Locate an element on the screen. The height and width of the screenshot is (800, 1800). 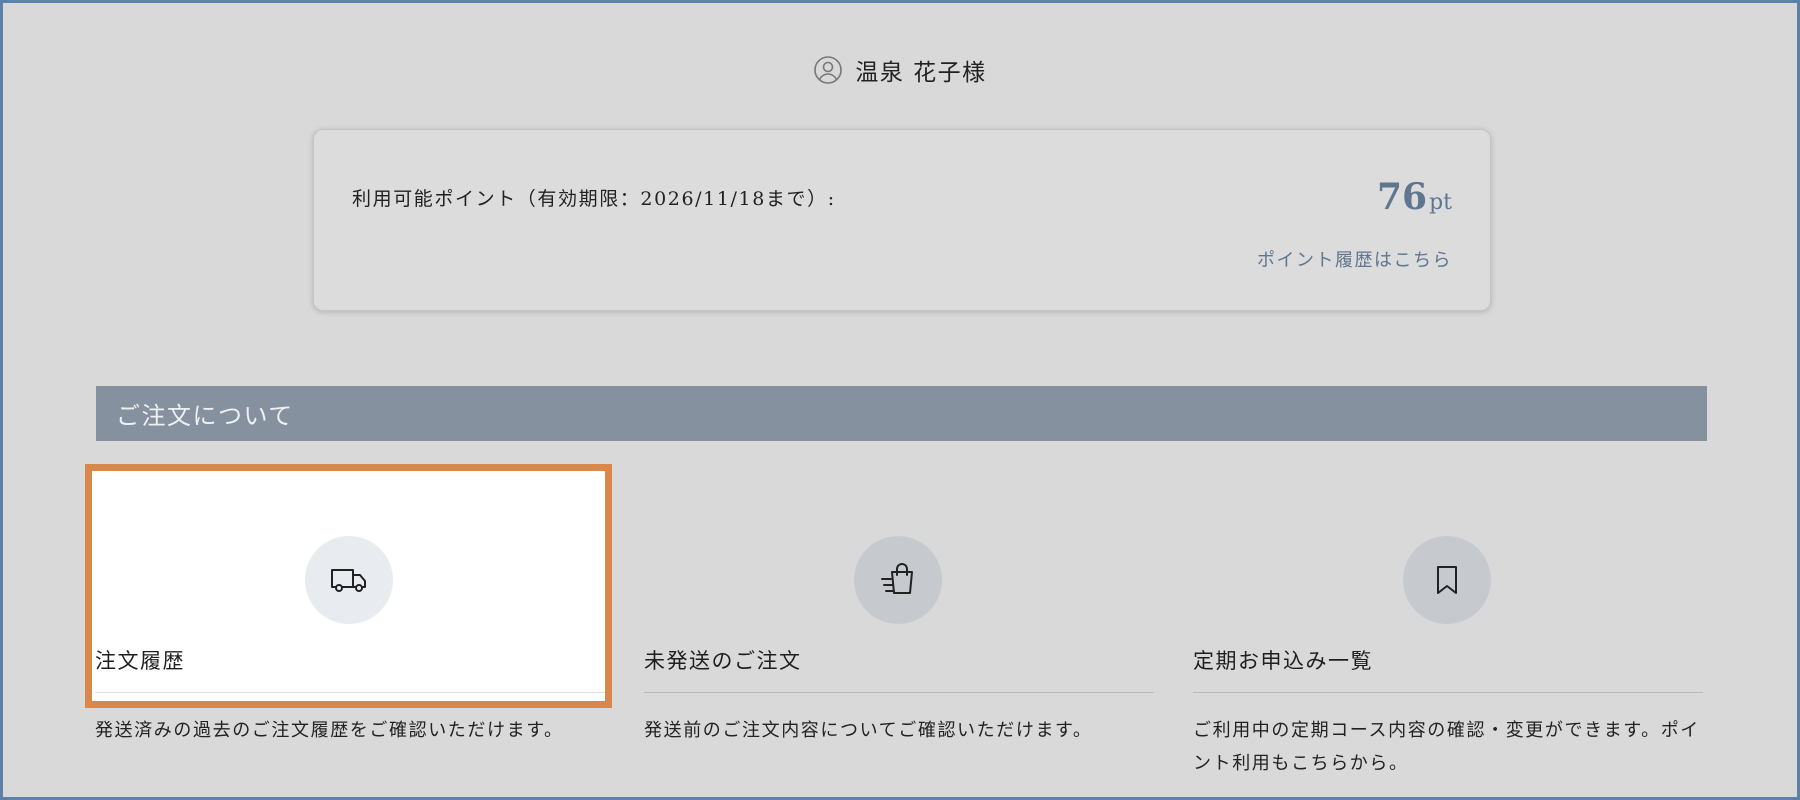
section-title: ご注文について is located at coordinates (205, 416).